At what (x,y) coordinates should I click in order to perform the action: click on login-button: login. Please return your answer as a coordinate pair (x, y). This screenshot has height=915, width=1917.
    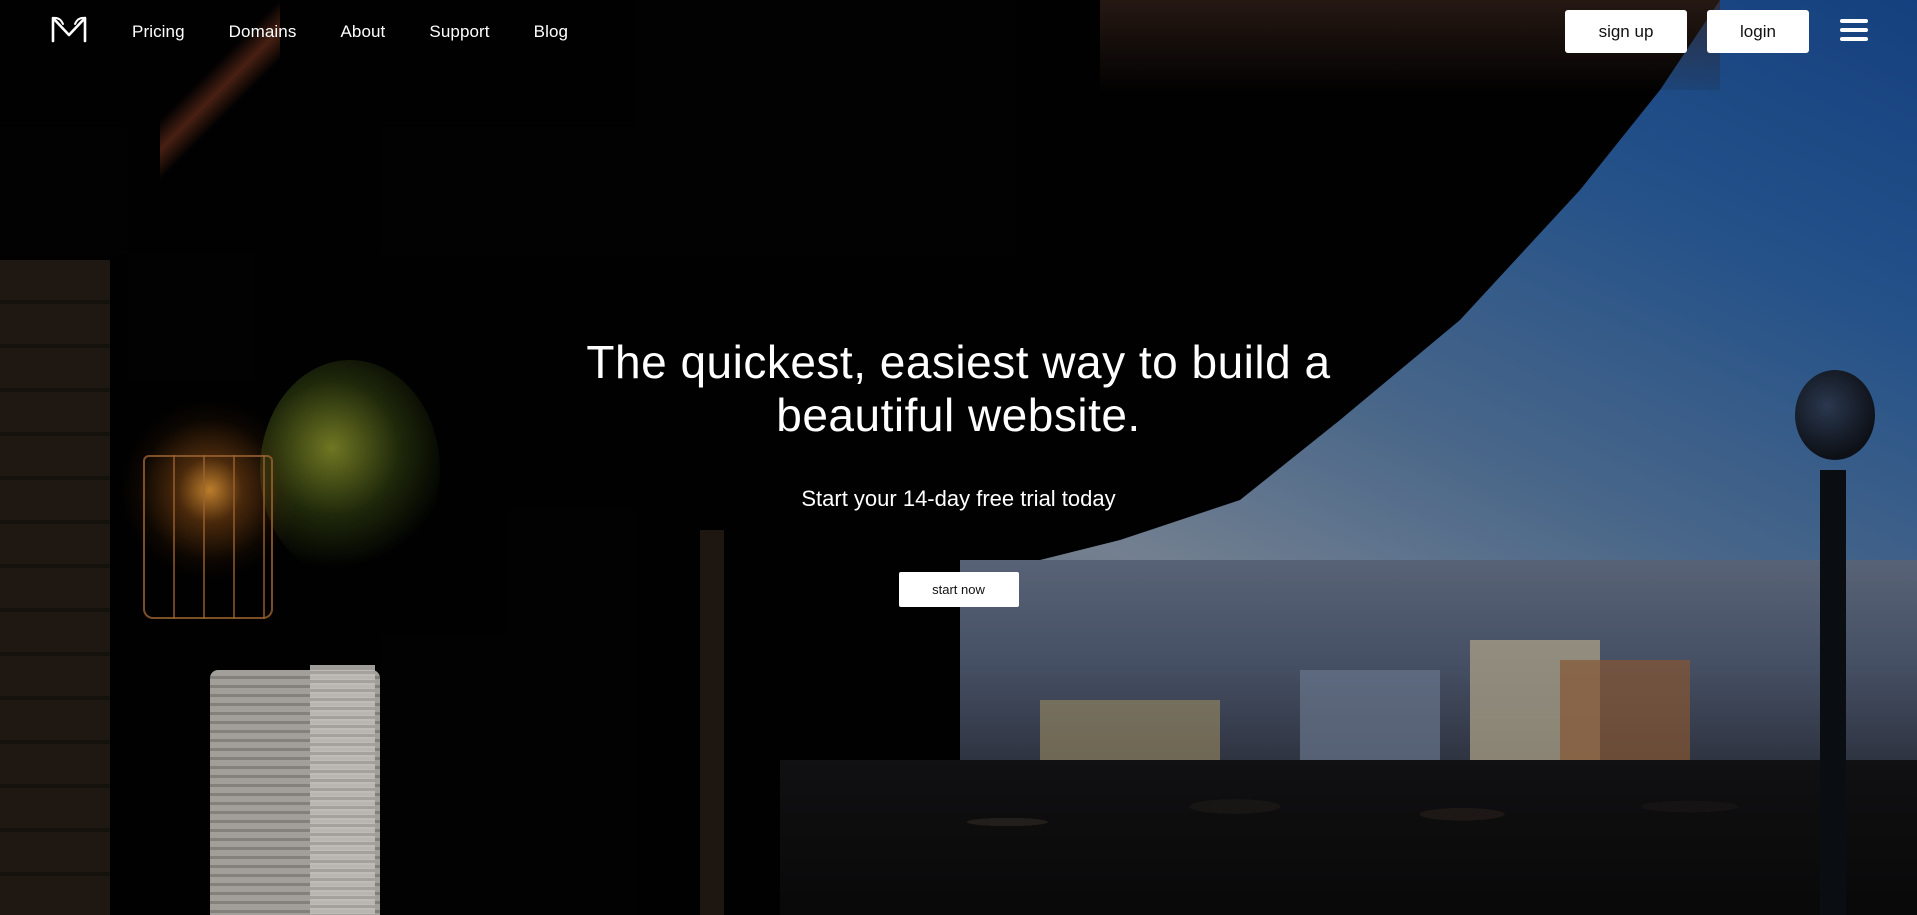
    Looking at the image, I should click on (1758, 31).